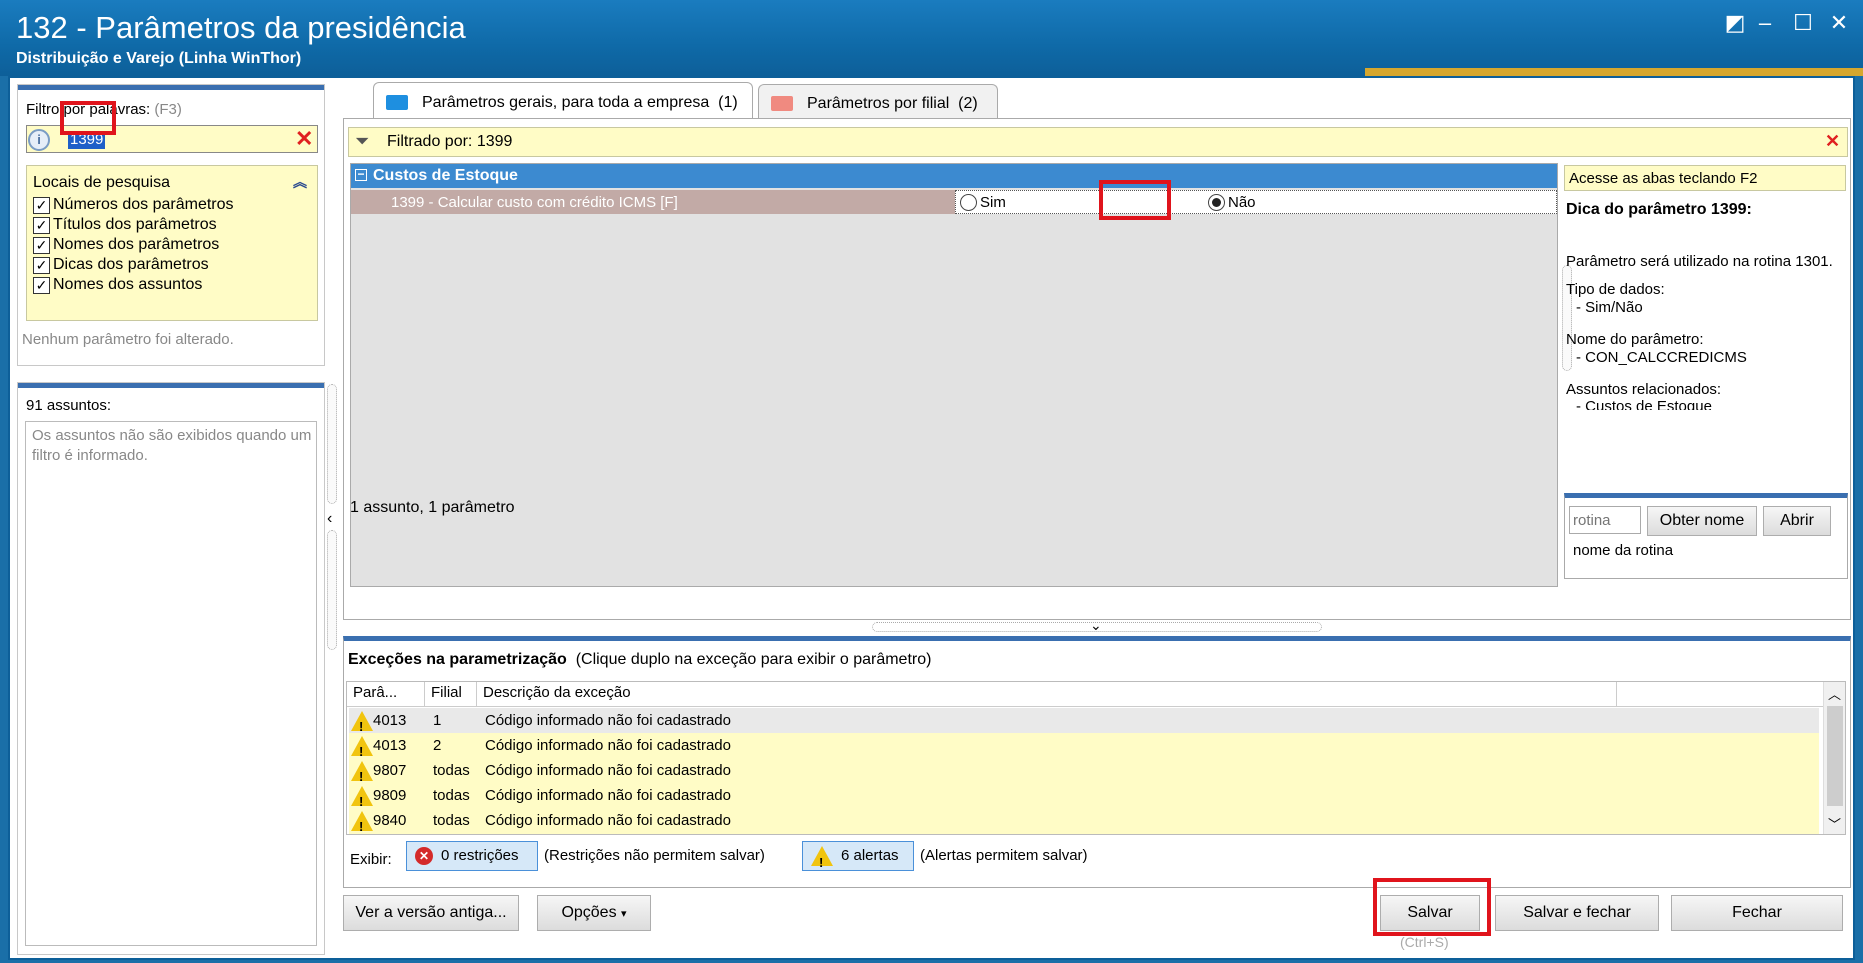 This screenshot has width=1863, height=963. What do you see at coordinates (143, 204) in the screenshot?
I see `location-label: Números dos parâmetros` at bounding box center [143, 204].